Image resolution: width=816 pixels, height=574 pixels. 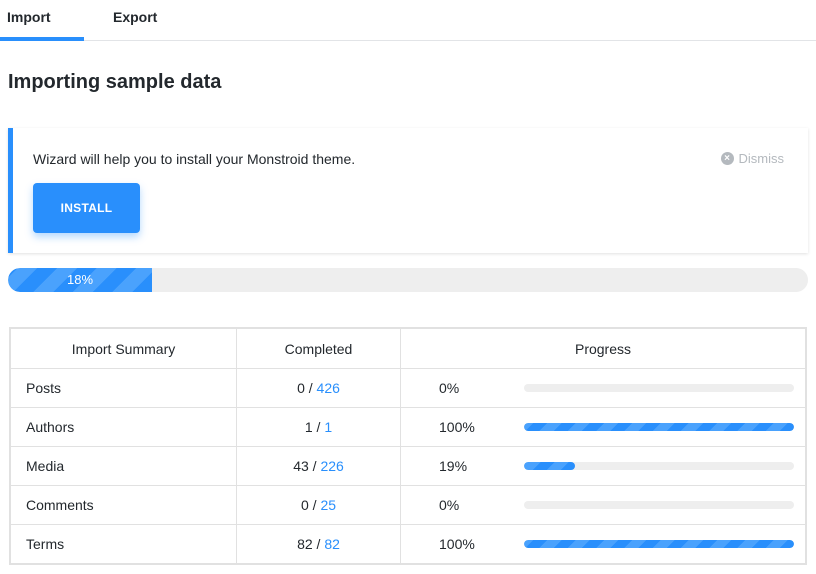 I want to click on total-link: 226, so click(x=331, y=466).